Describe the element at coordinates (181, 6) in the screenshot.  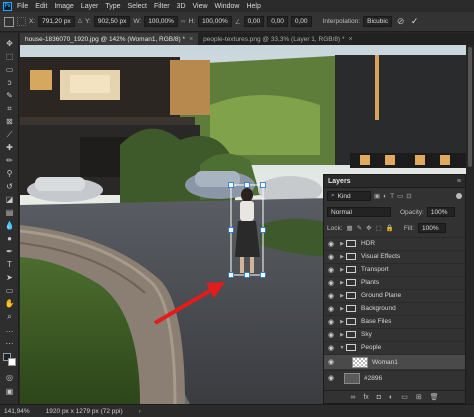
I see `menu-3d: 3D` at that location.